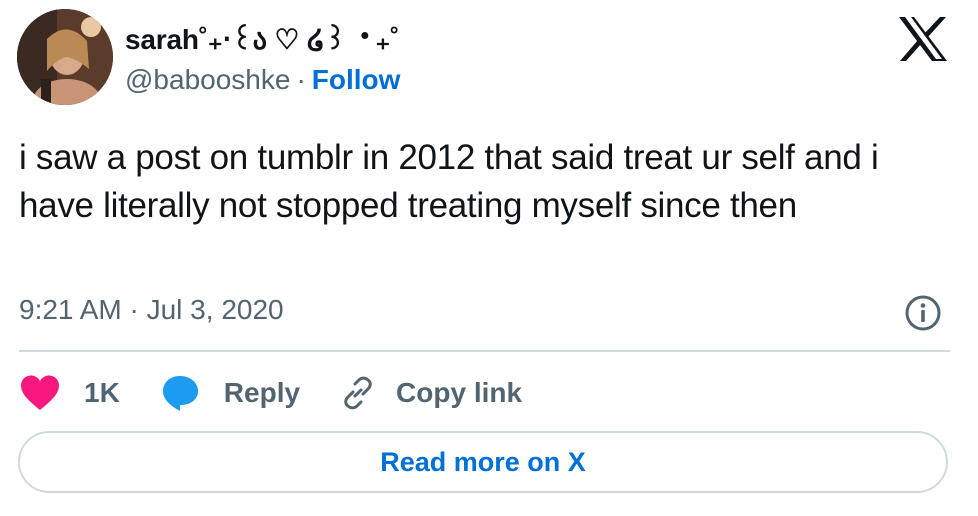 This screenshot has width=978, height=516. I want to click on link-icon, so click(358, 393).